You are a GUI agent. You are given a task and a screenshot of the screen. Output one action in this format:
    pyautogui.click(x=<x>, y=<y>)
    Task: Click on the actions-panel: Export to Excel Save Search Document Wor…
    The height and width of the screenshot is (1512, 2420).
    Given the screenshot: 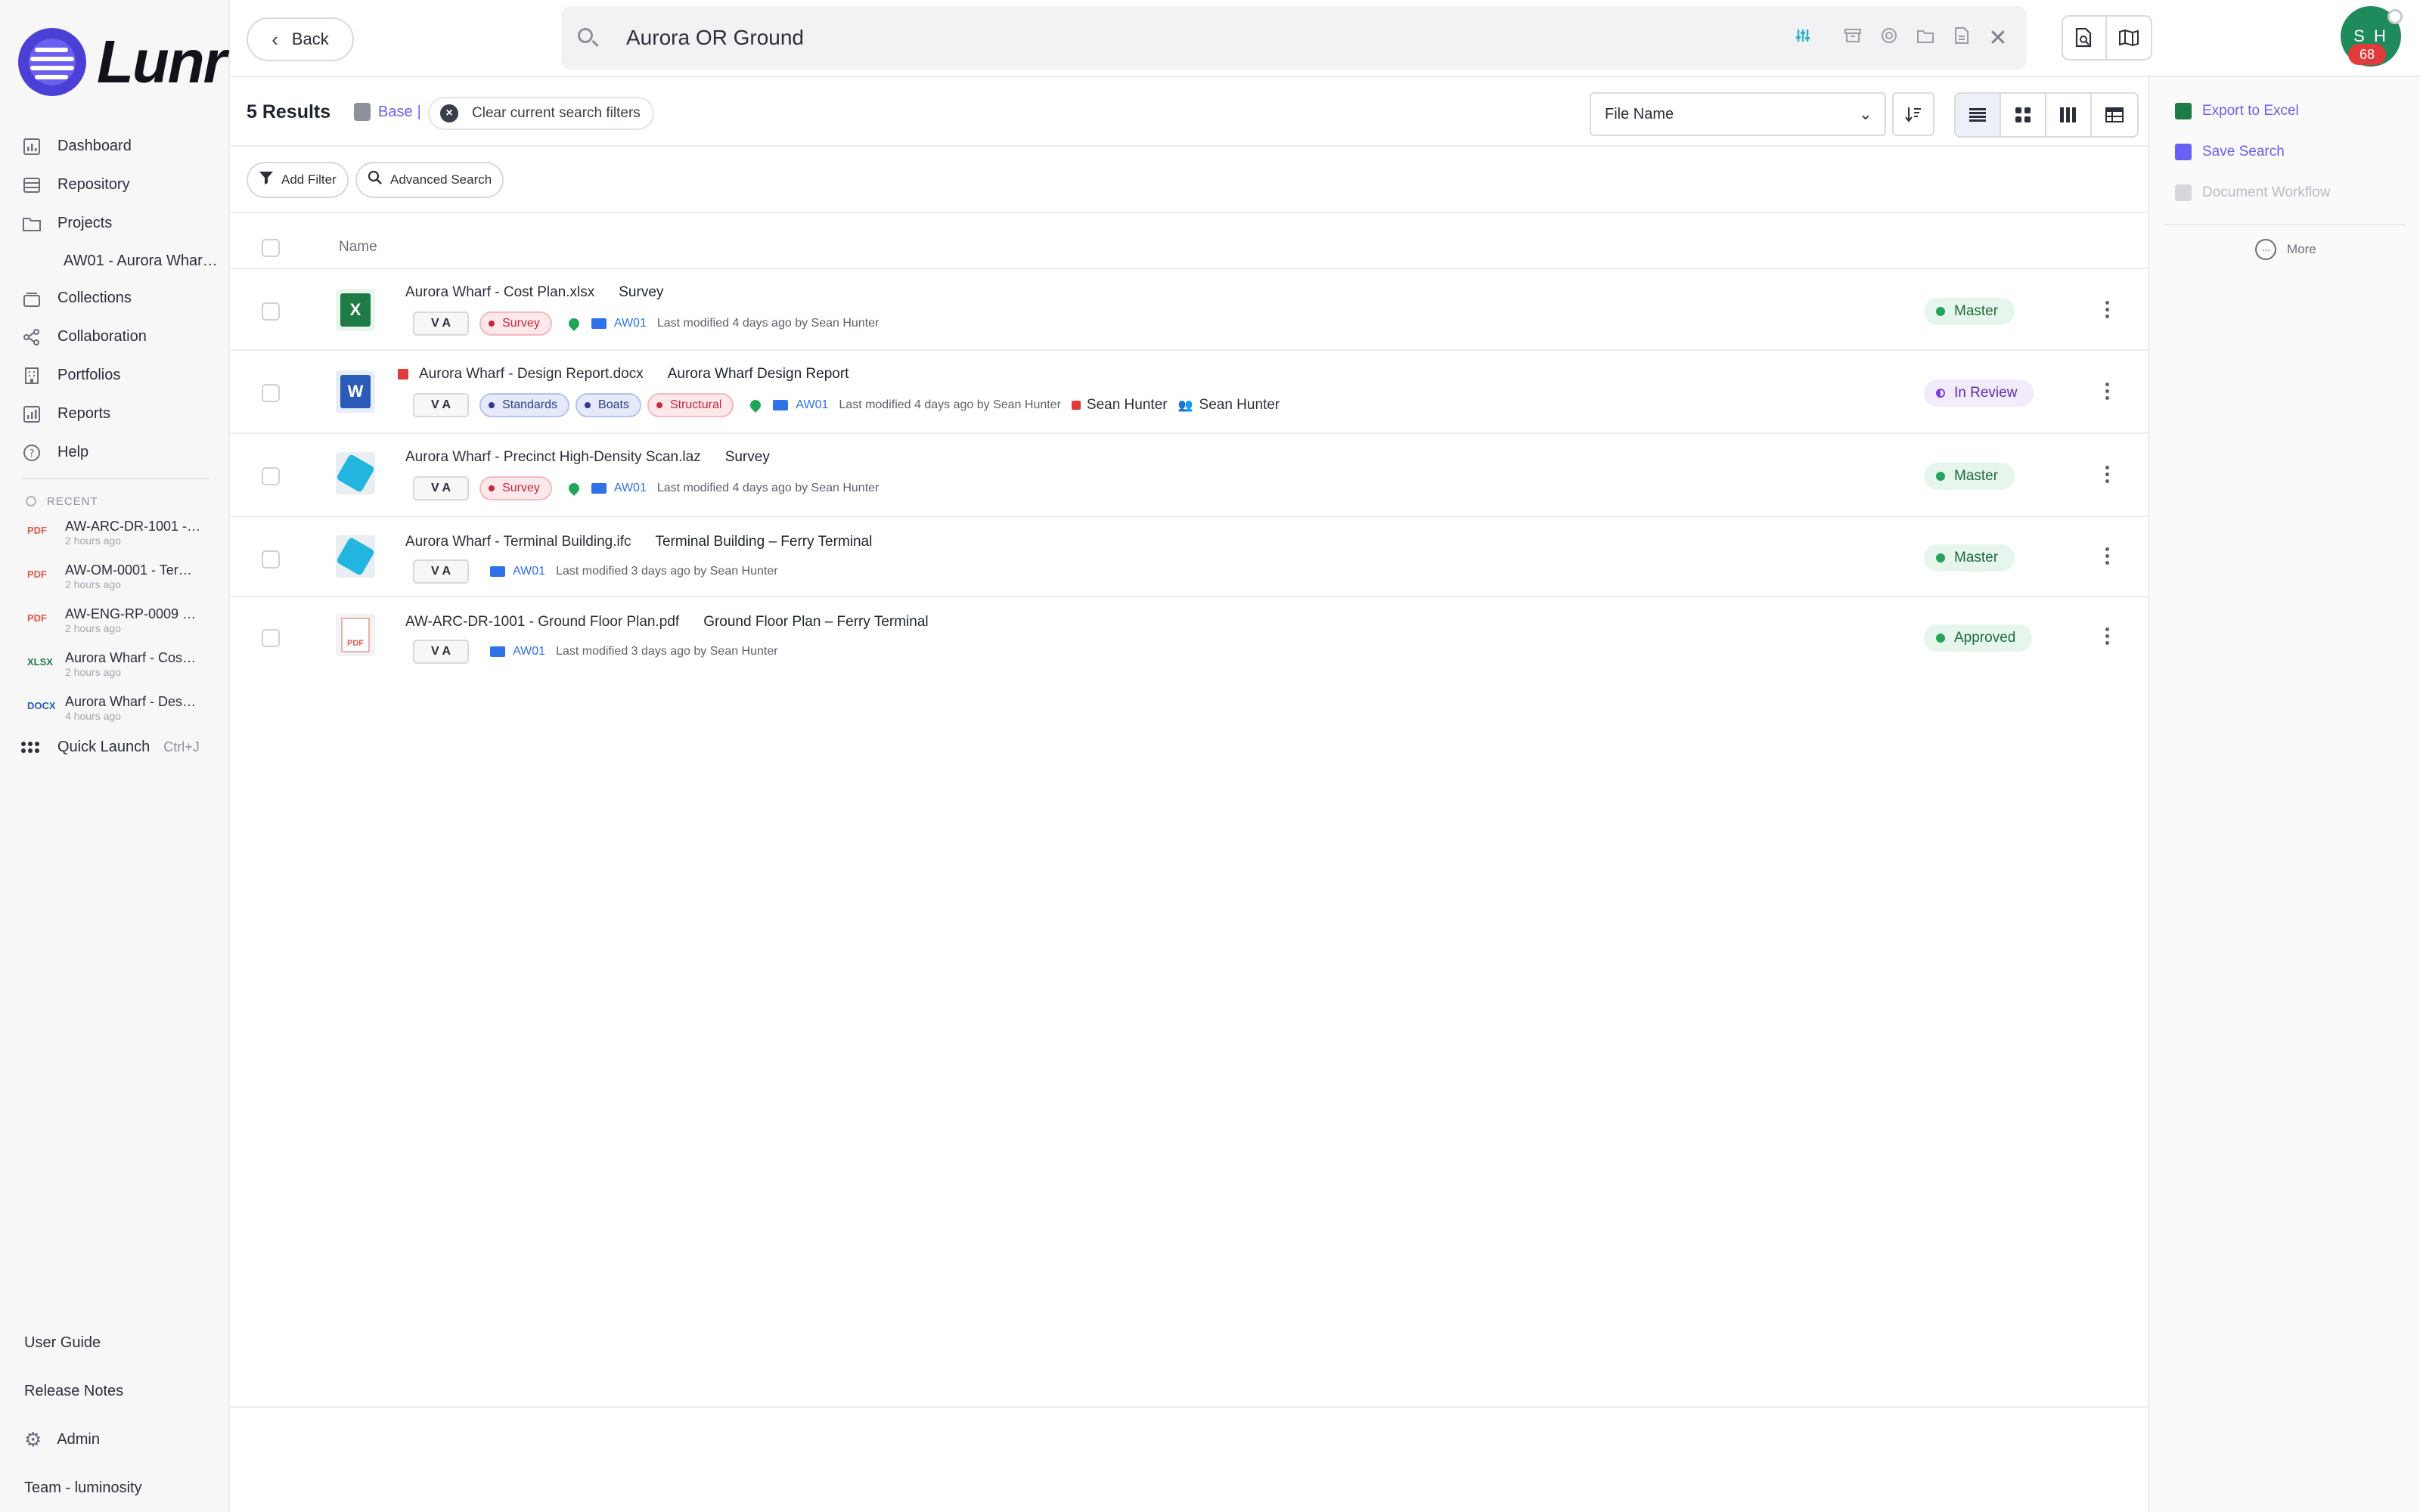 What is the action you would take?
    pyautogui.click(x=2284, y=794)
    